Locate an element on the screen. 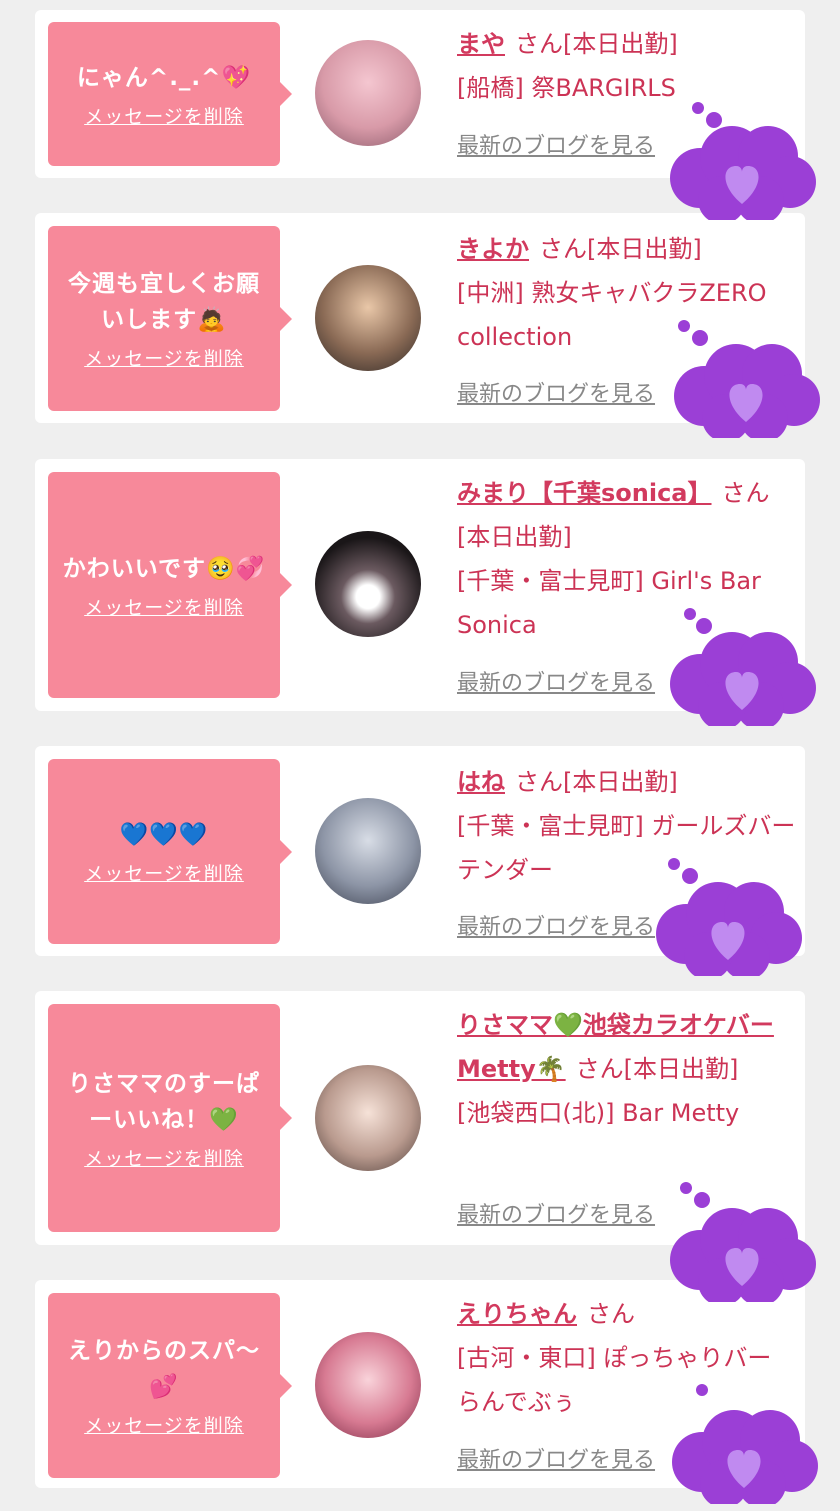 This screenshot has width=840, height=1511. message-bubble: かわいいです🥹💞 メッセージを削除 is located at coordinates (170, 585).